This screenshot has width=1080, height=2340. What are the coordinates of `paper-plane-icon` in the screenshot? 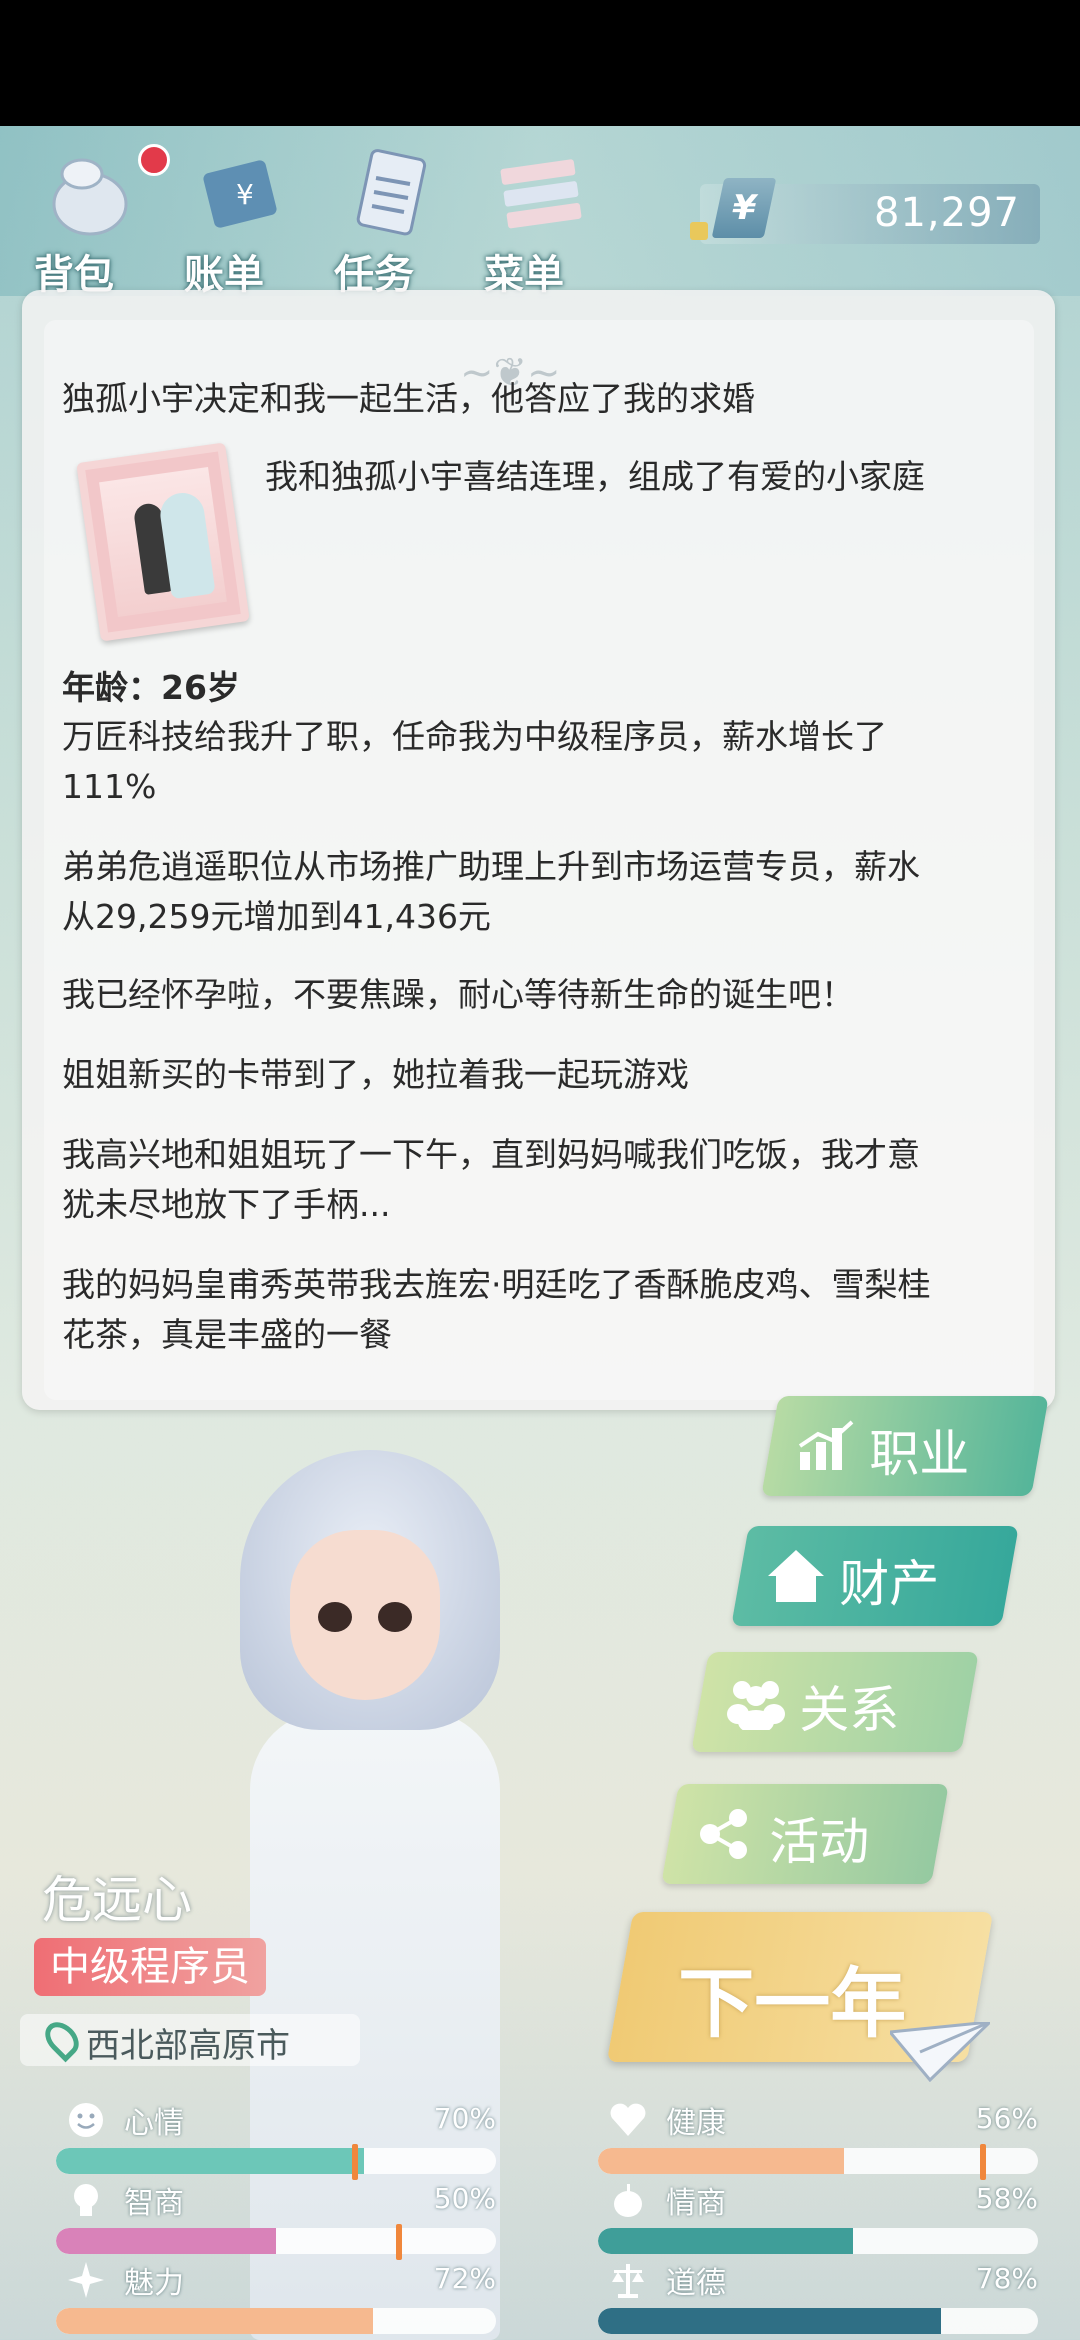 It's located at (940, 2052).